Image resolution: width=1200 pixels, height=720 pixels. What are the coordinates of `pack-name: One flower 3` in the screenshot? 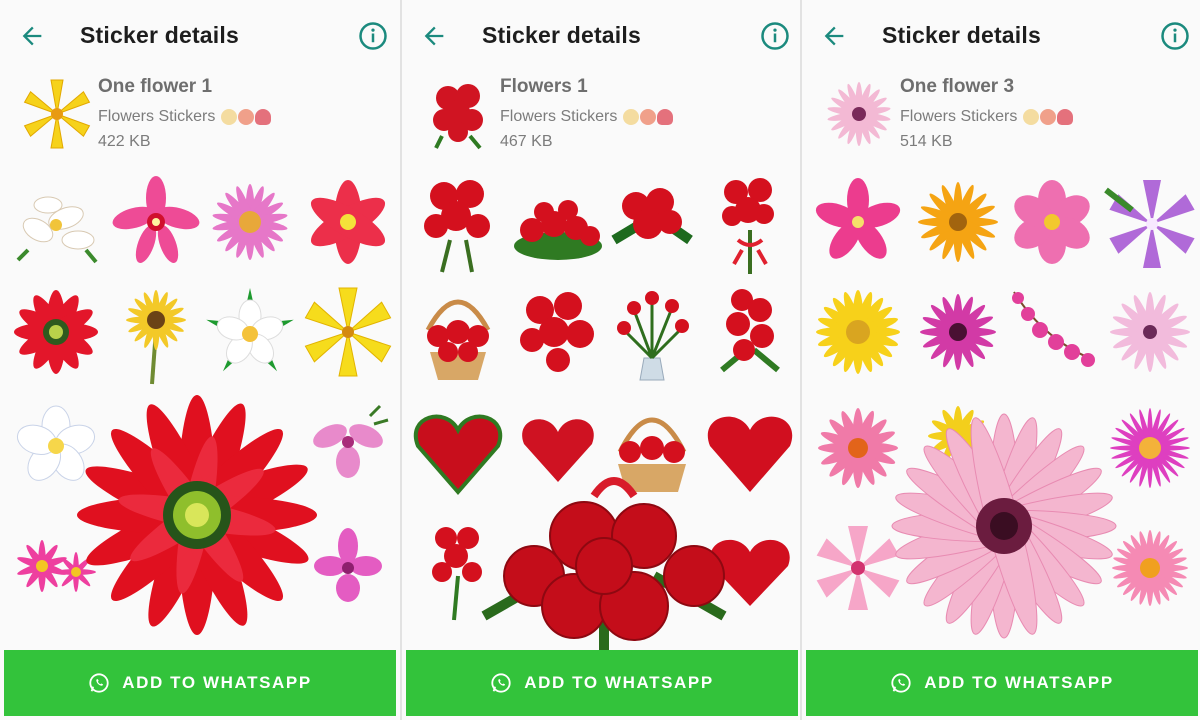 It's located at (957, 86).